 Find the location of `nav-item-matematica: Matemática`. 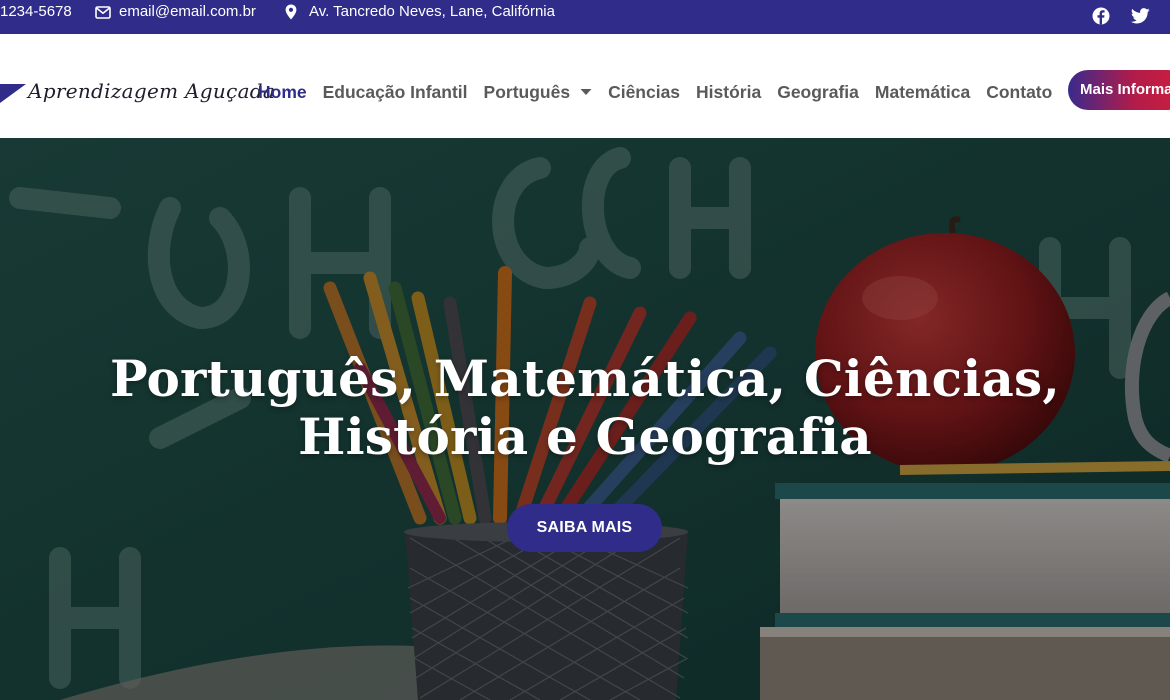

nav-item-matematica: Matemática is located at coordinates (922, 92).